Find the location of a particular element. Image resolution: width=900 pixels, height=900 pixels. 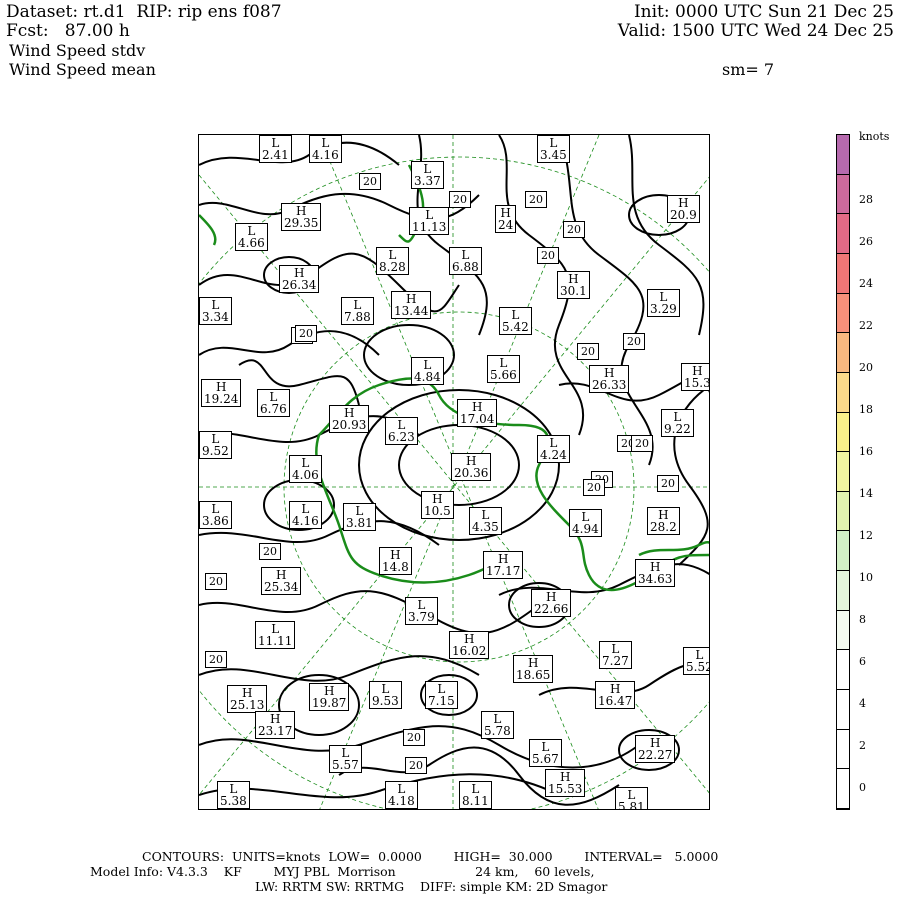

extremum-value: 9.22 is located at coordinates (677, 429).